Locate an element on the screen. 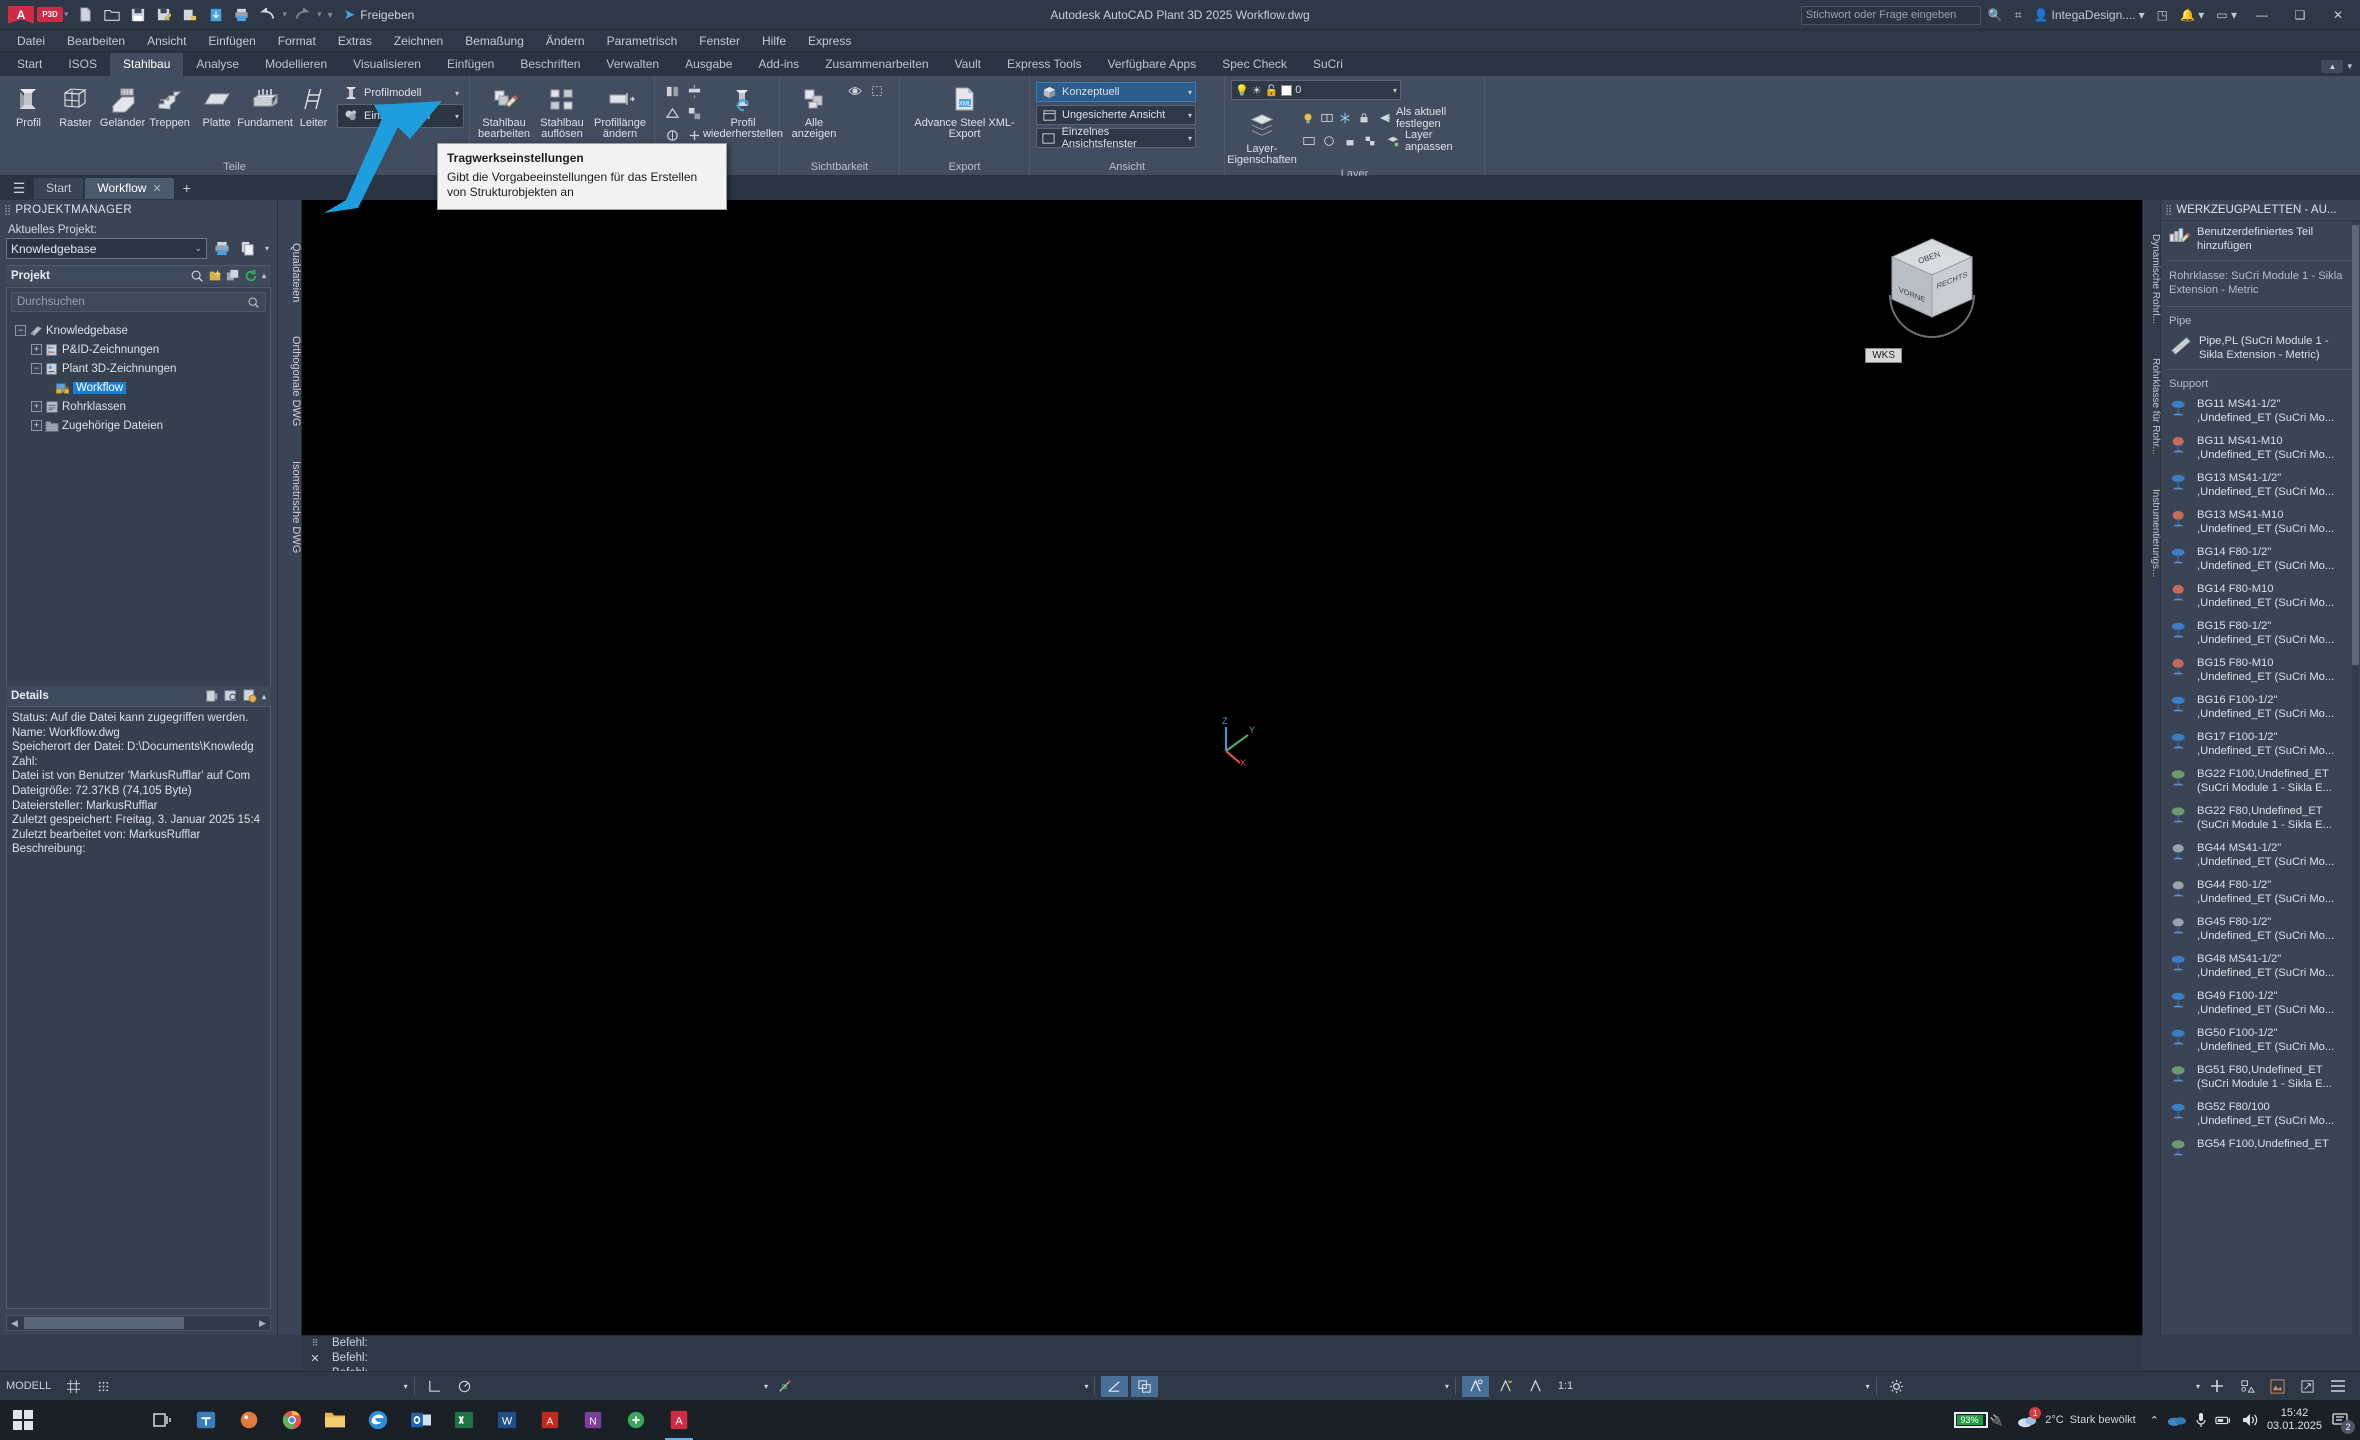  layer-freeze-icon: ☀ is located at coordinates (1257, 90).